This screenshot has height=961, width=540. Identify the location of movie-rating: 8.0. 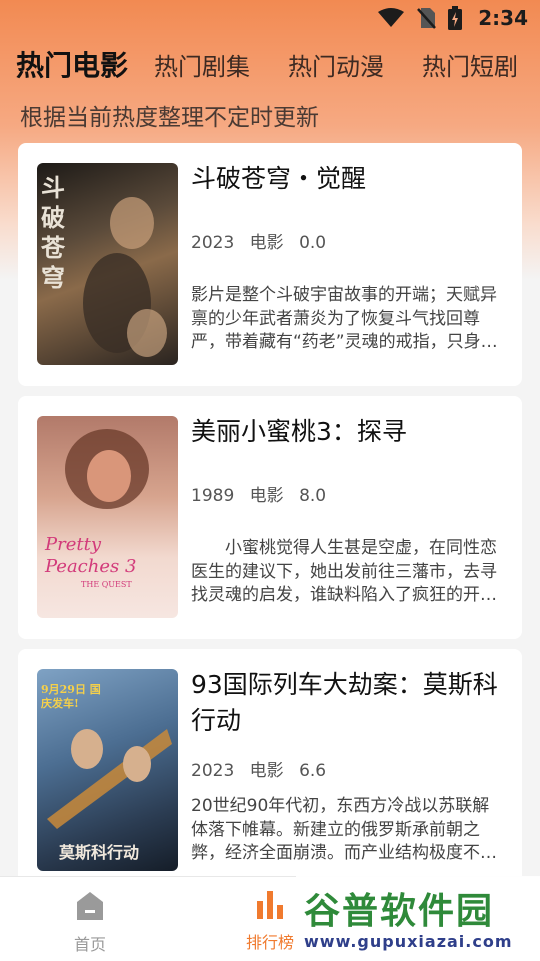
(313, 496).